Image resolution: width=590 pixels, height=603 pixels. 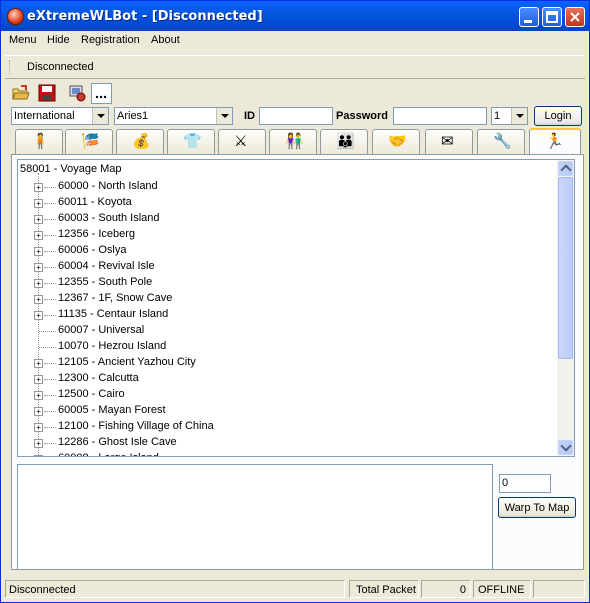 I want to click on tree-node: 10070 - Hezrou Island, so click(x=288, y=347).